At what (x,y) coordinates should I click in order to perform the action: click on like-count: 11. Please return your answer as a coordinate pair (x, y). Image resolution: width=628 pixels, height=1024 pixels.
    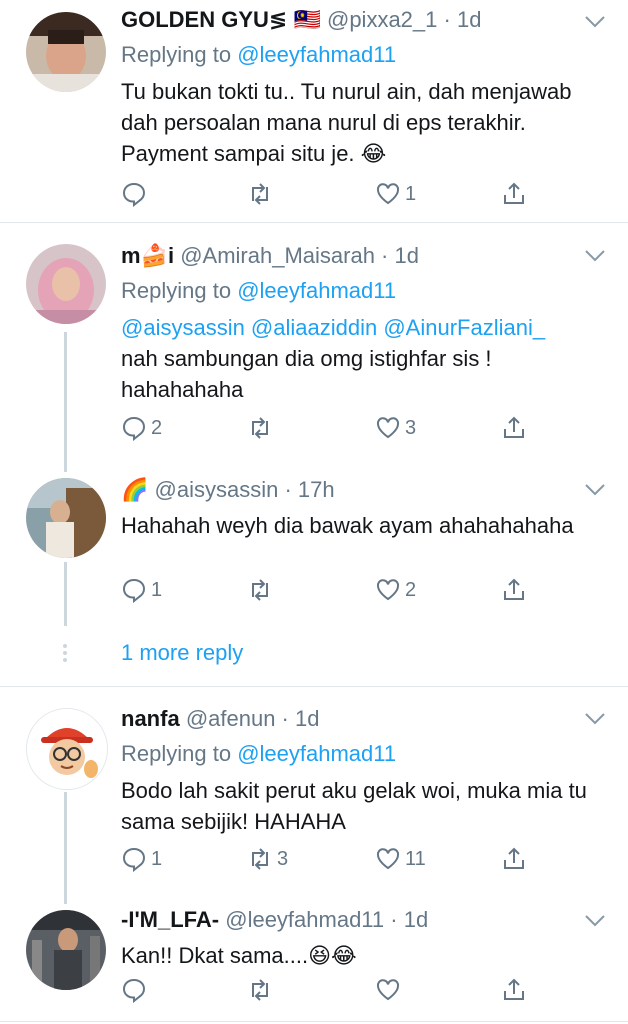
    Looking at the image, I should click on (415, 858).